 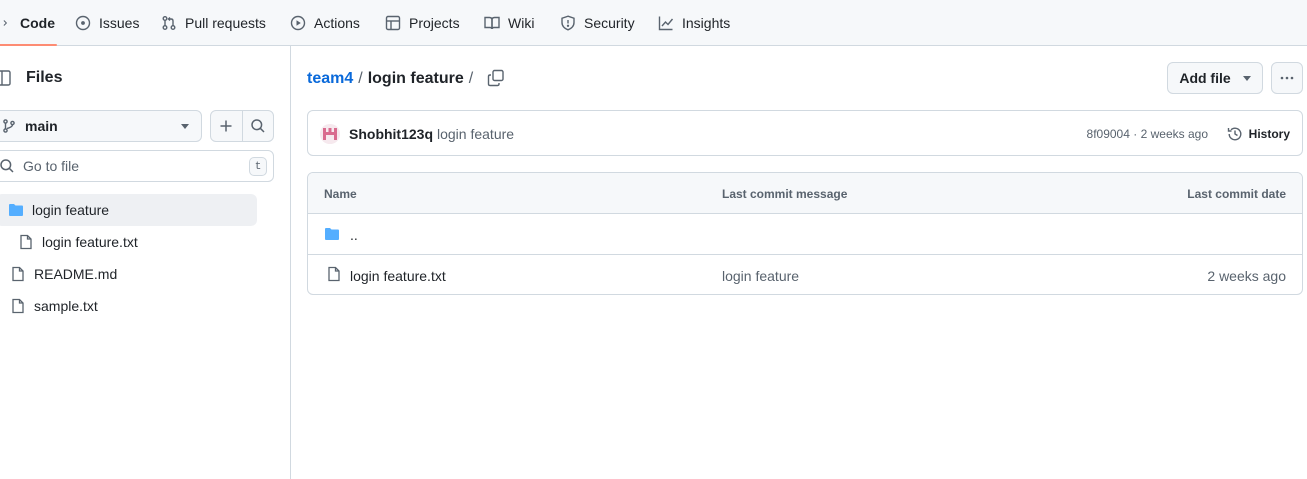 What do you see at coordinates (258, 166) in the screenshot?
I see `keyboard-shortcut-hint: t` at bounding box center [258, 166].